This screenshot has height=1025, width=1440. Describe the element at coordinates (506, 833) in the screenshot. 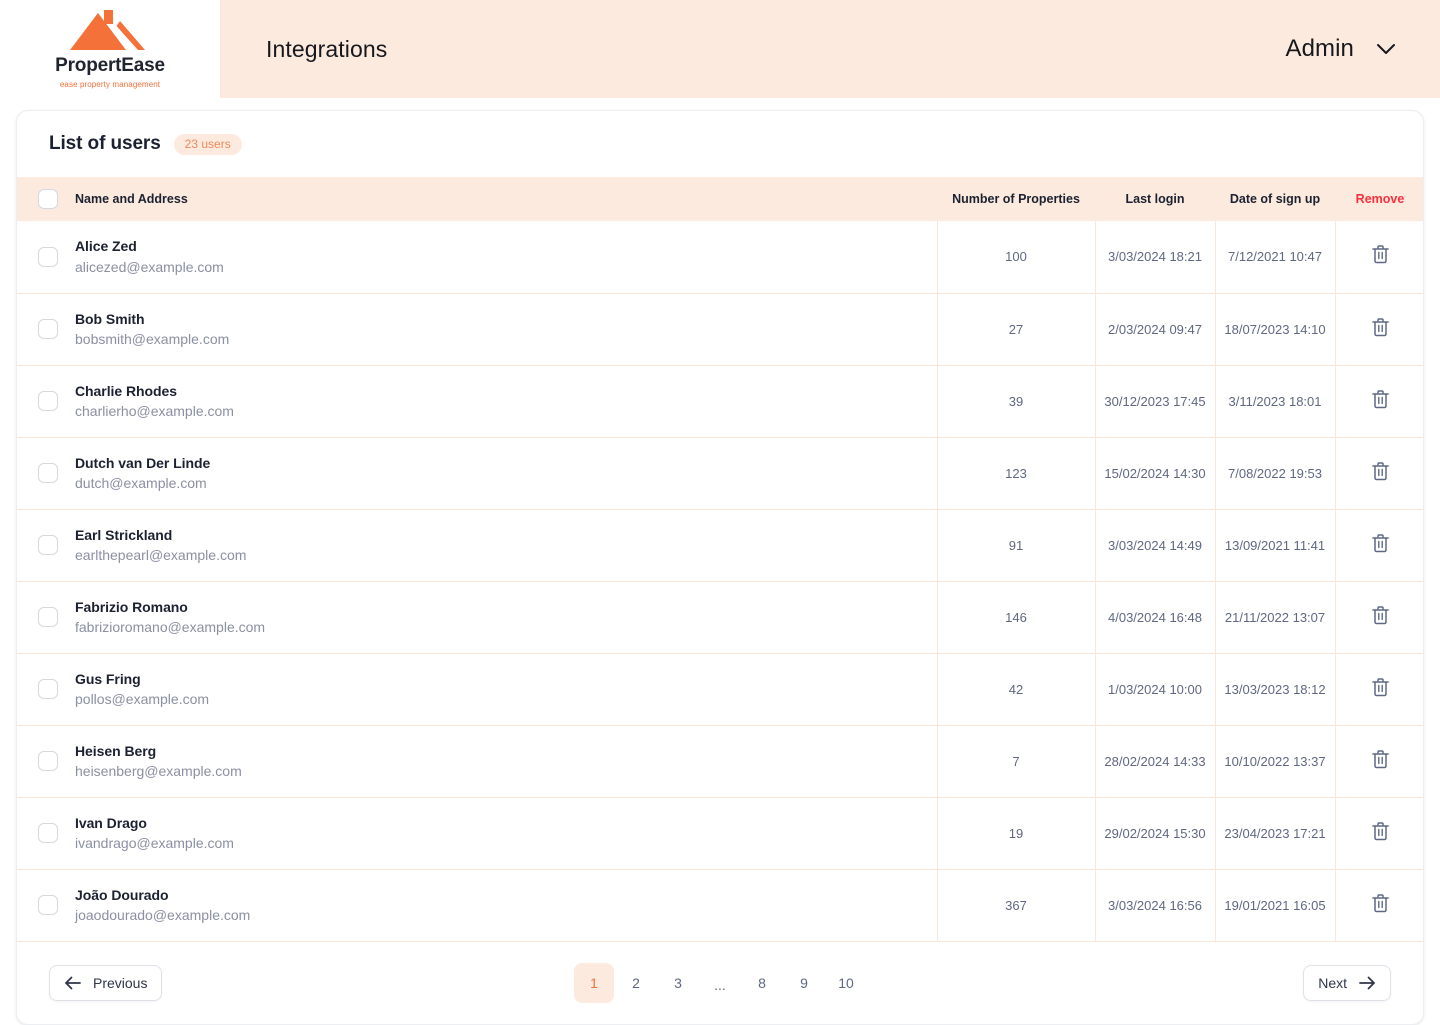

I see `user-cell: Ivan Drago ivandrago@example.com` at that location.